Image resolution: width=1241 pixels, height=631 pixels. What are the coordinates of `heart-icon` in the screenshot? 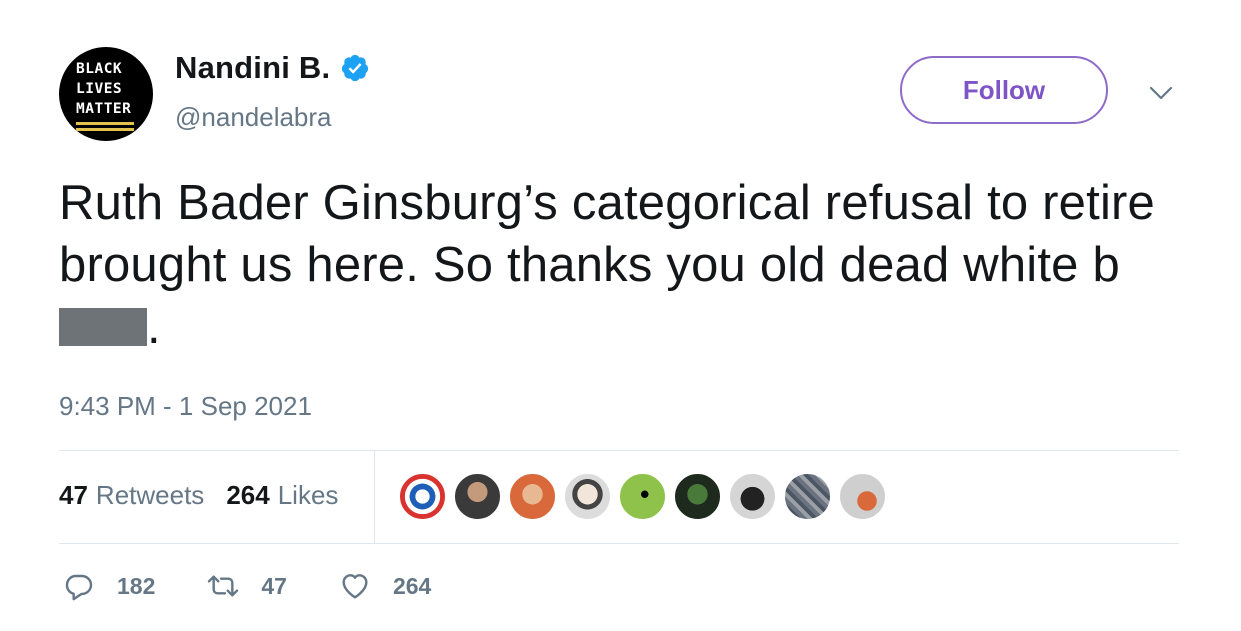 It's located at (355, 586).